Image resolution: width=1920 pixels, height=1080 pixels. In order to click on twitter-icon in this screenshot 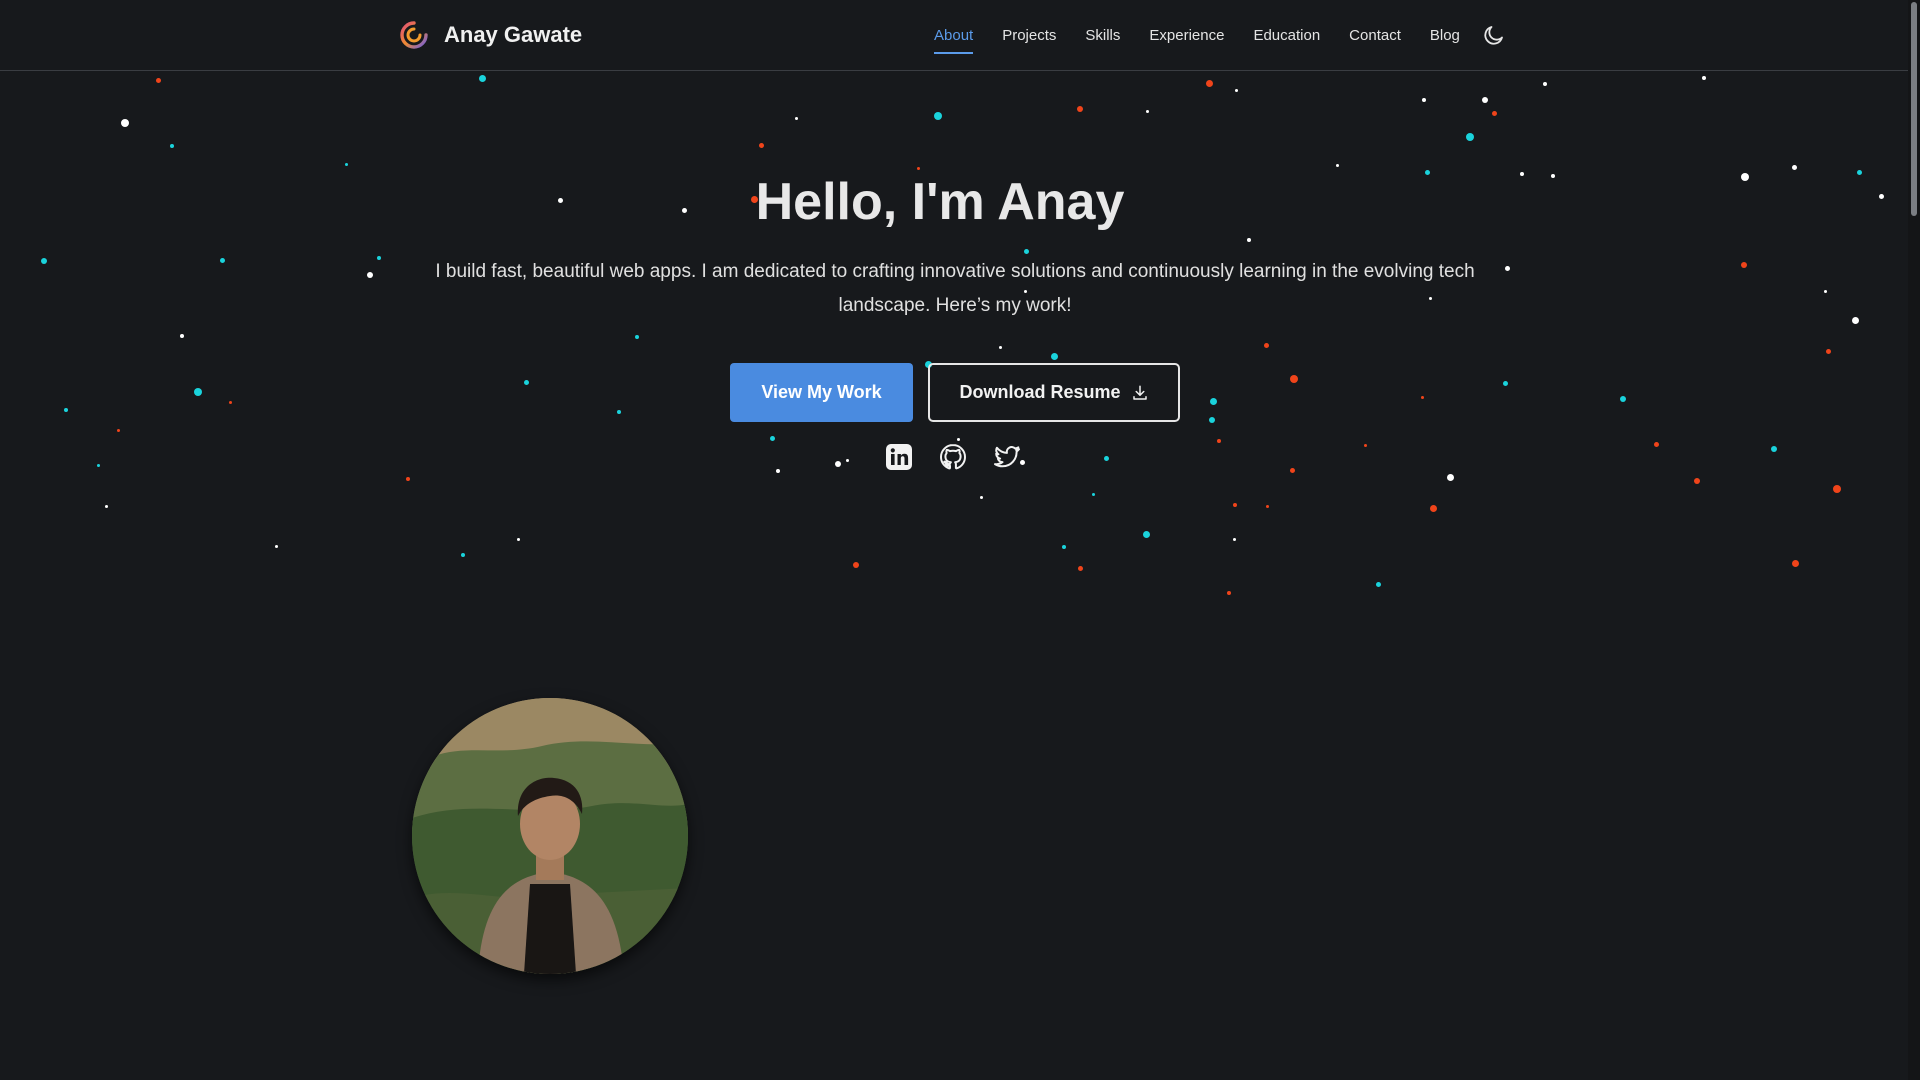, I will do `click(1007, 457)`.